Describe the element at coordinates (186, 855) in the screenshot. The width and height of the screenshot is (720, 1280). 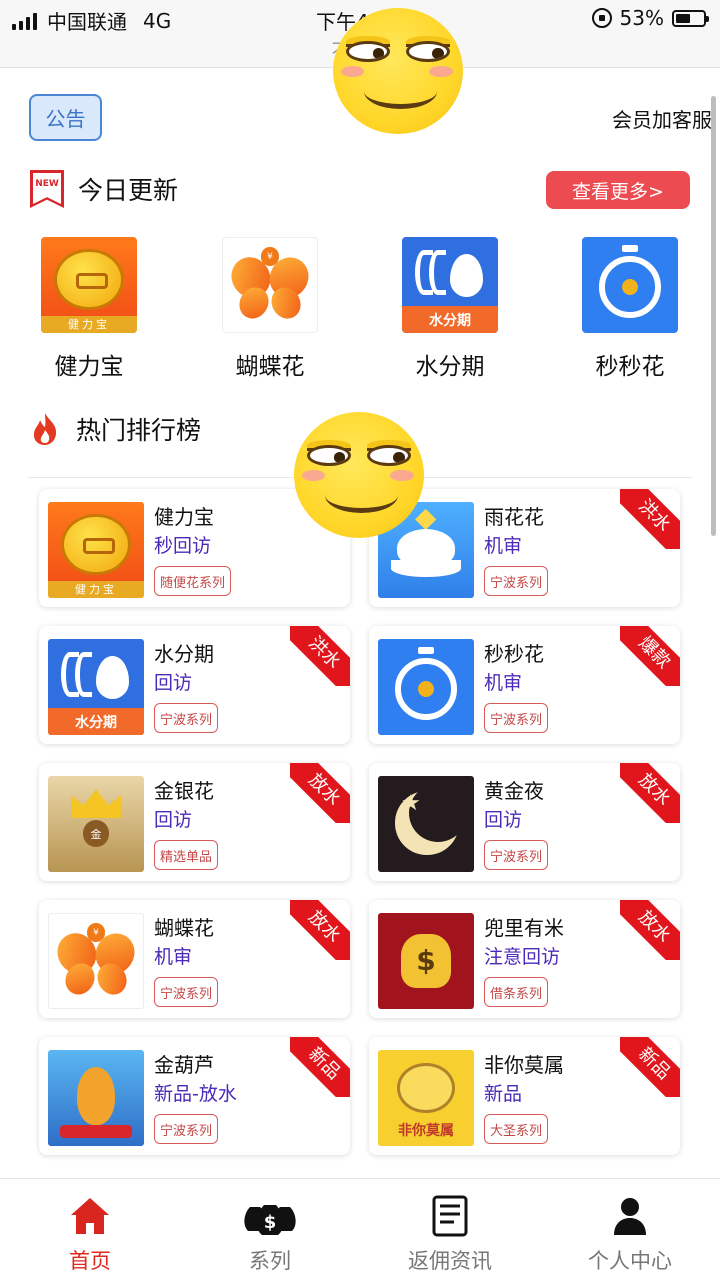
I see `series-badge: 精选单品` at that location.